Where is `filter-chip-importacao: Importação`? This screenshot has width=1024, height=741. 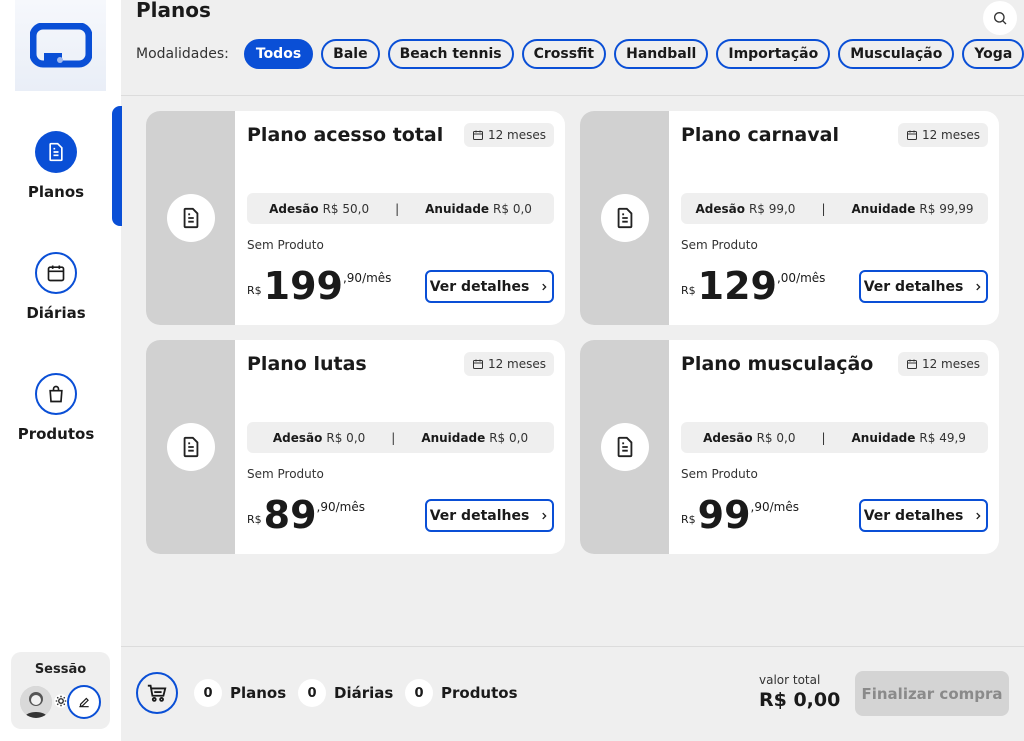 filter-chip-importacao: Importação is located at coordinates (773, 54).